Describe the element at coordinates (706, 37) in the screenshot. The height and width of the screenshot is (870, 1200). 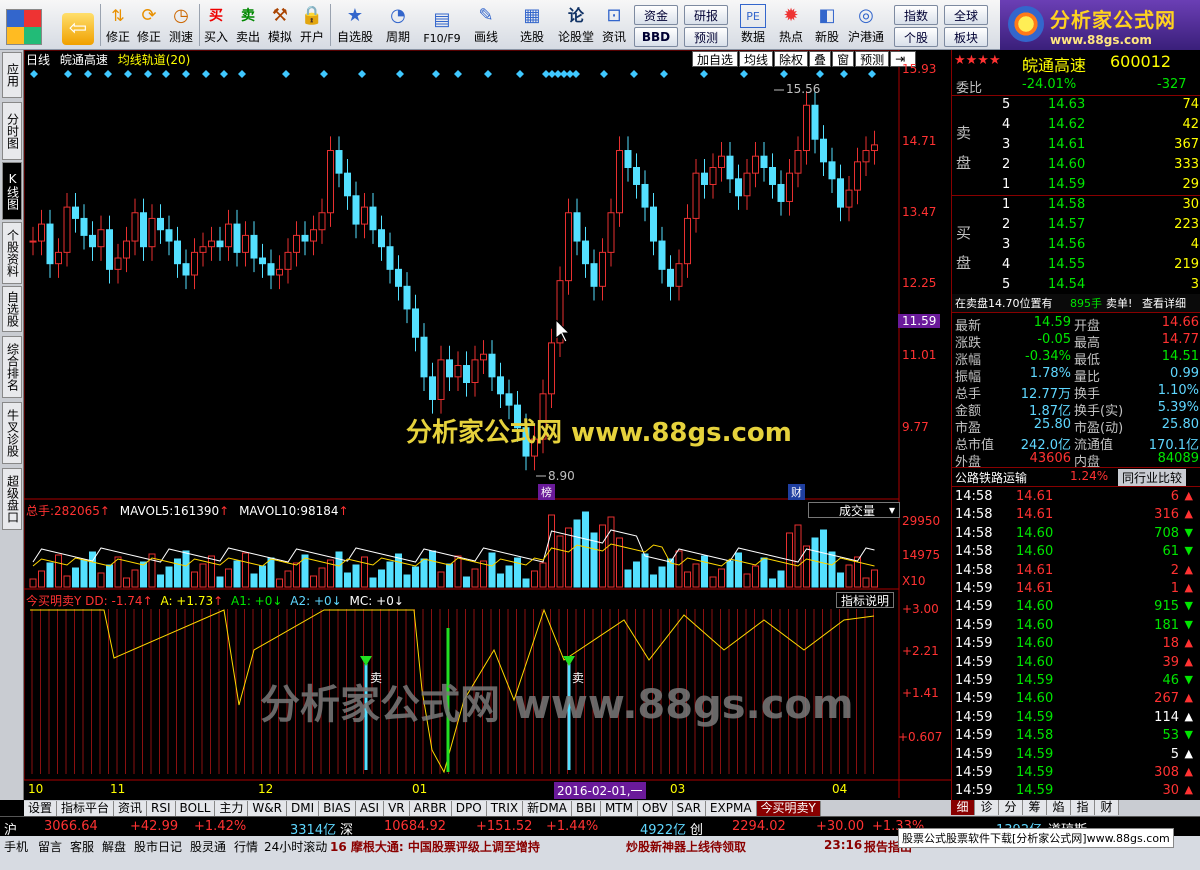
I see `forecast-button: 预测` at that location.